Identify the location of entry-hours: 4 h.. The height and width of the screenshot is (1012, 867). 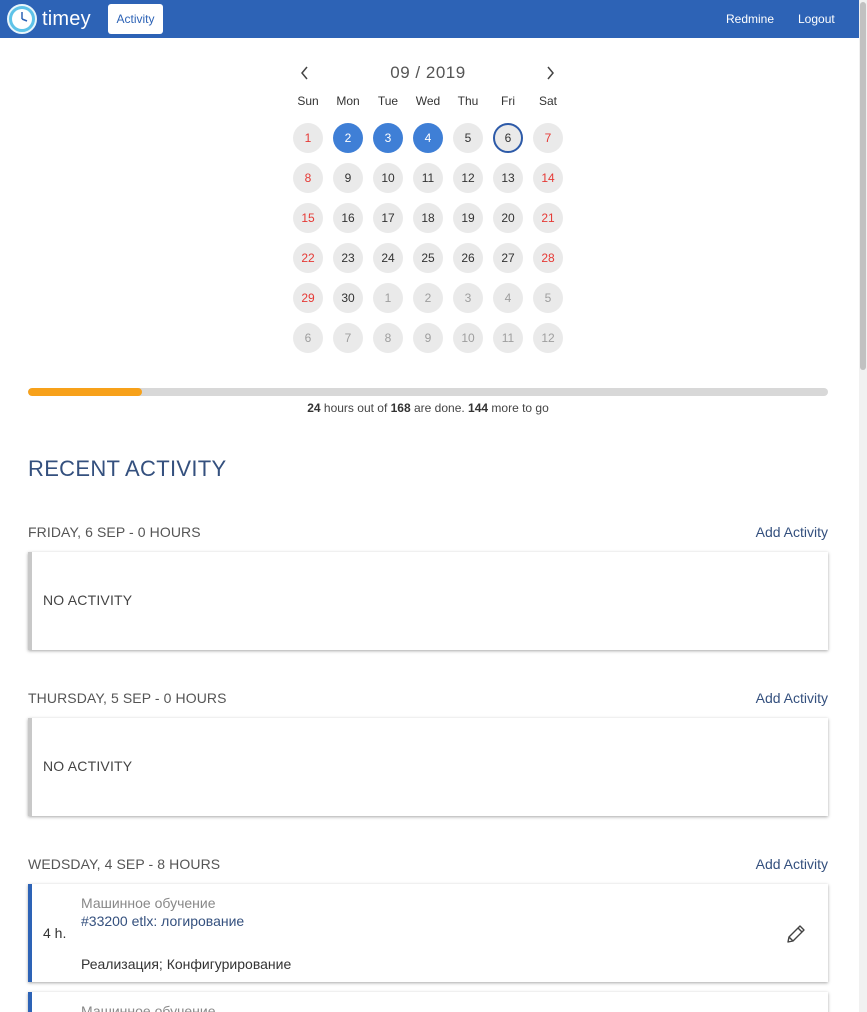
(55, 933).